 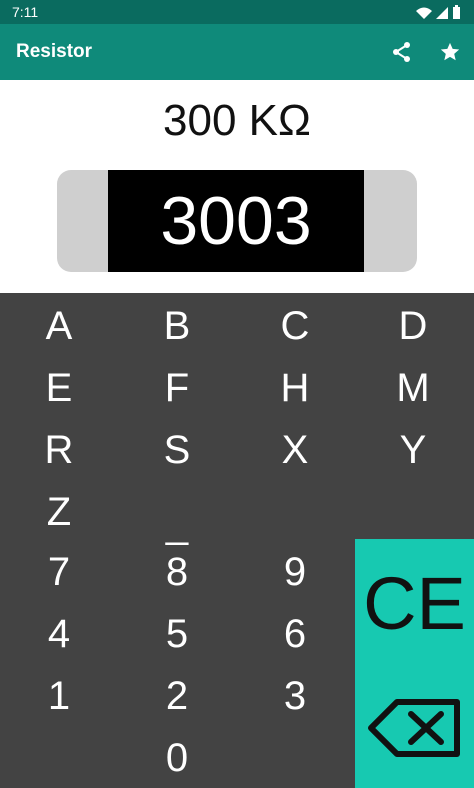 I want to click on resistor-code: 3003, so click(x=236, y=221).